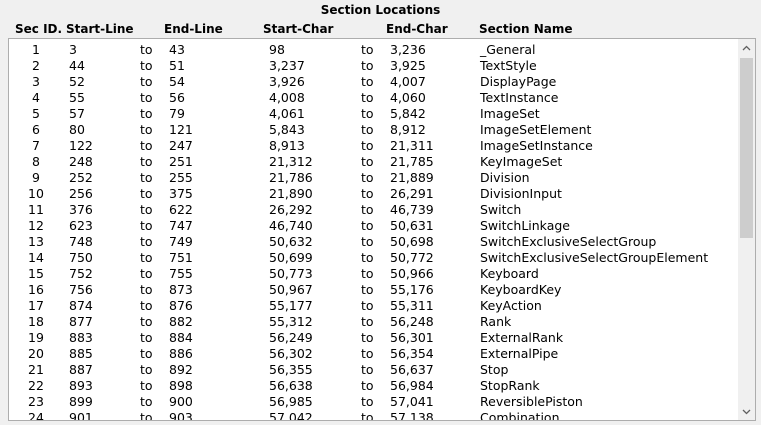 This screenshot has width=761, height=425. Describe the element at coordinates (193, 29) in the screenshot. I see `column-header-end-line: End-Line` at that location.